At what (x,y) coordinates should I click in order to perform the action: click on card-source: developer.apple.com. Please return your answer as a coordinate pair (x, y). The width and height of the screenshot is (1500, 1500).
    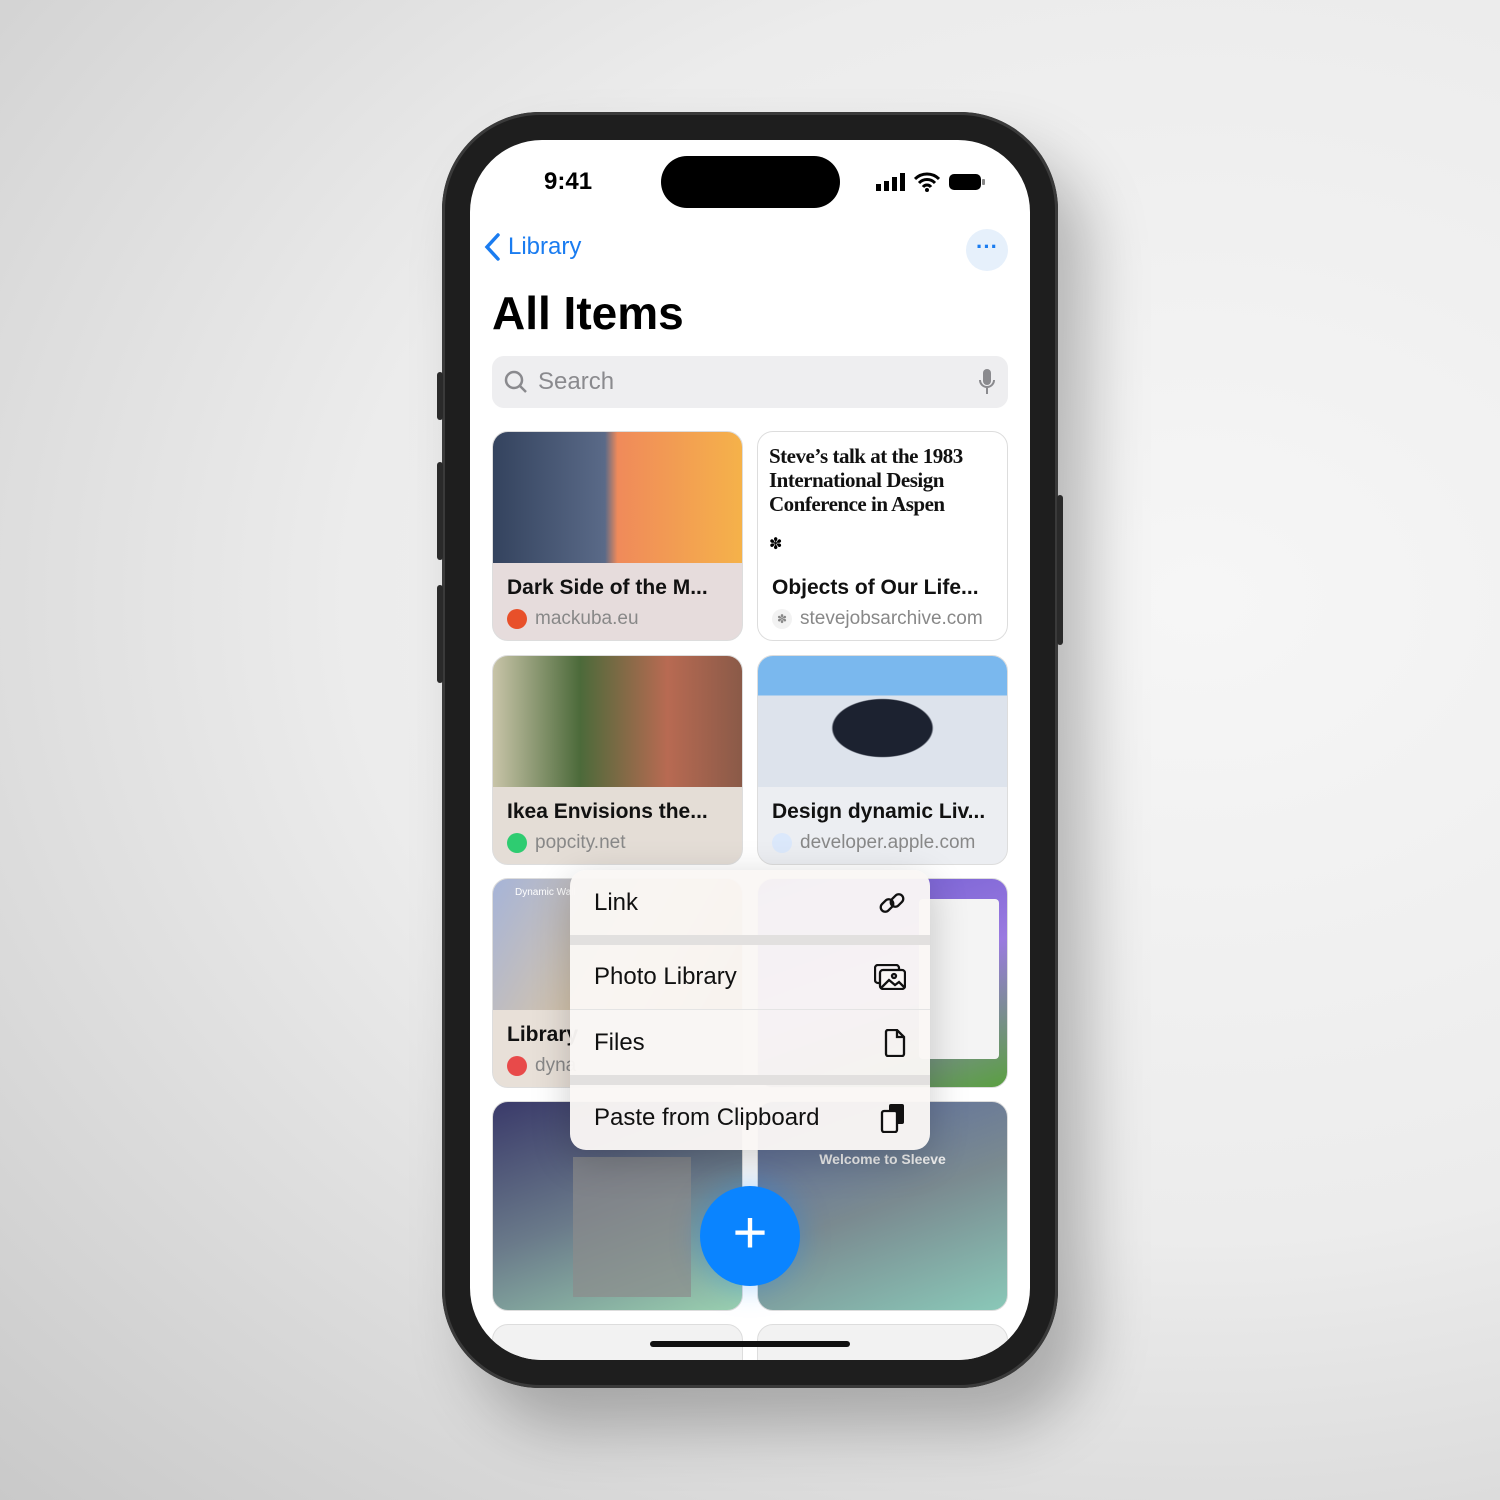
    Looking at the image, I should click on (873, 843).